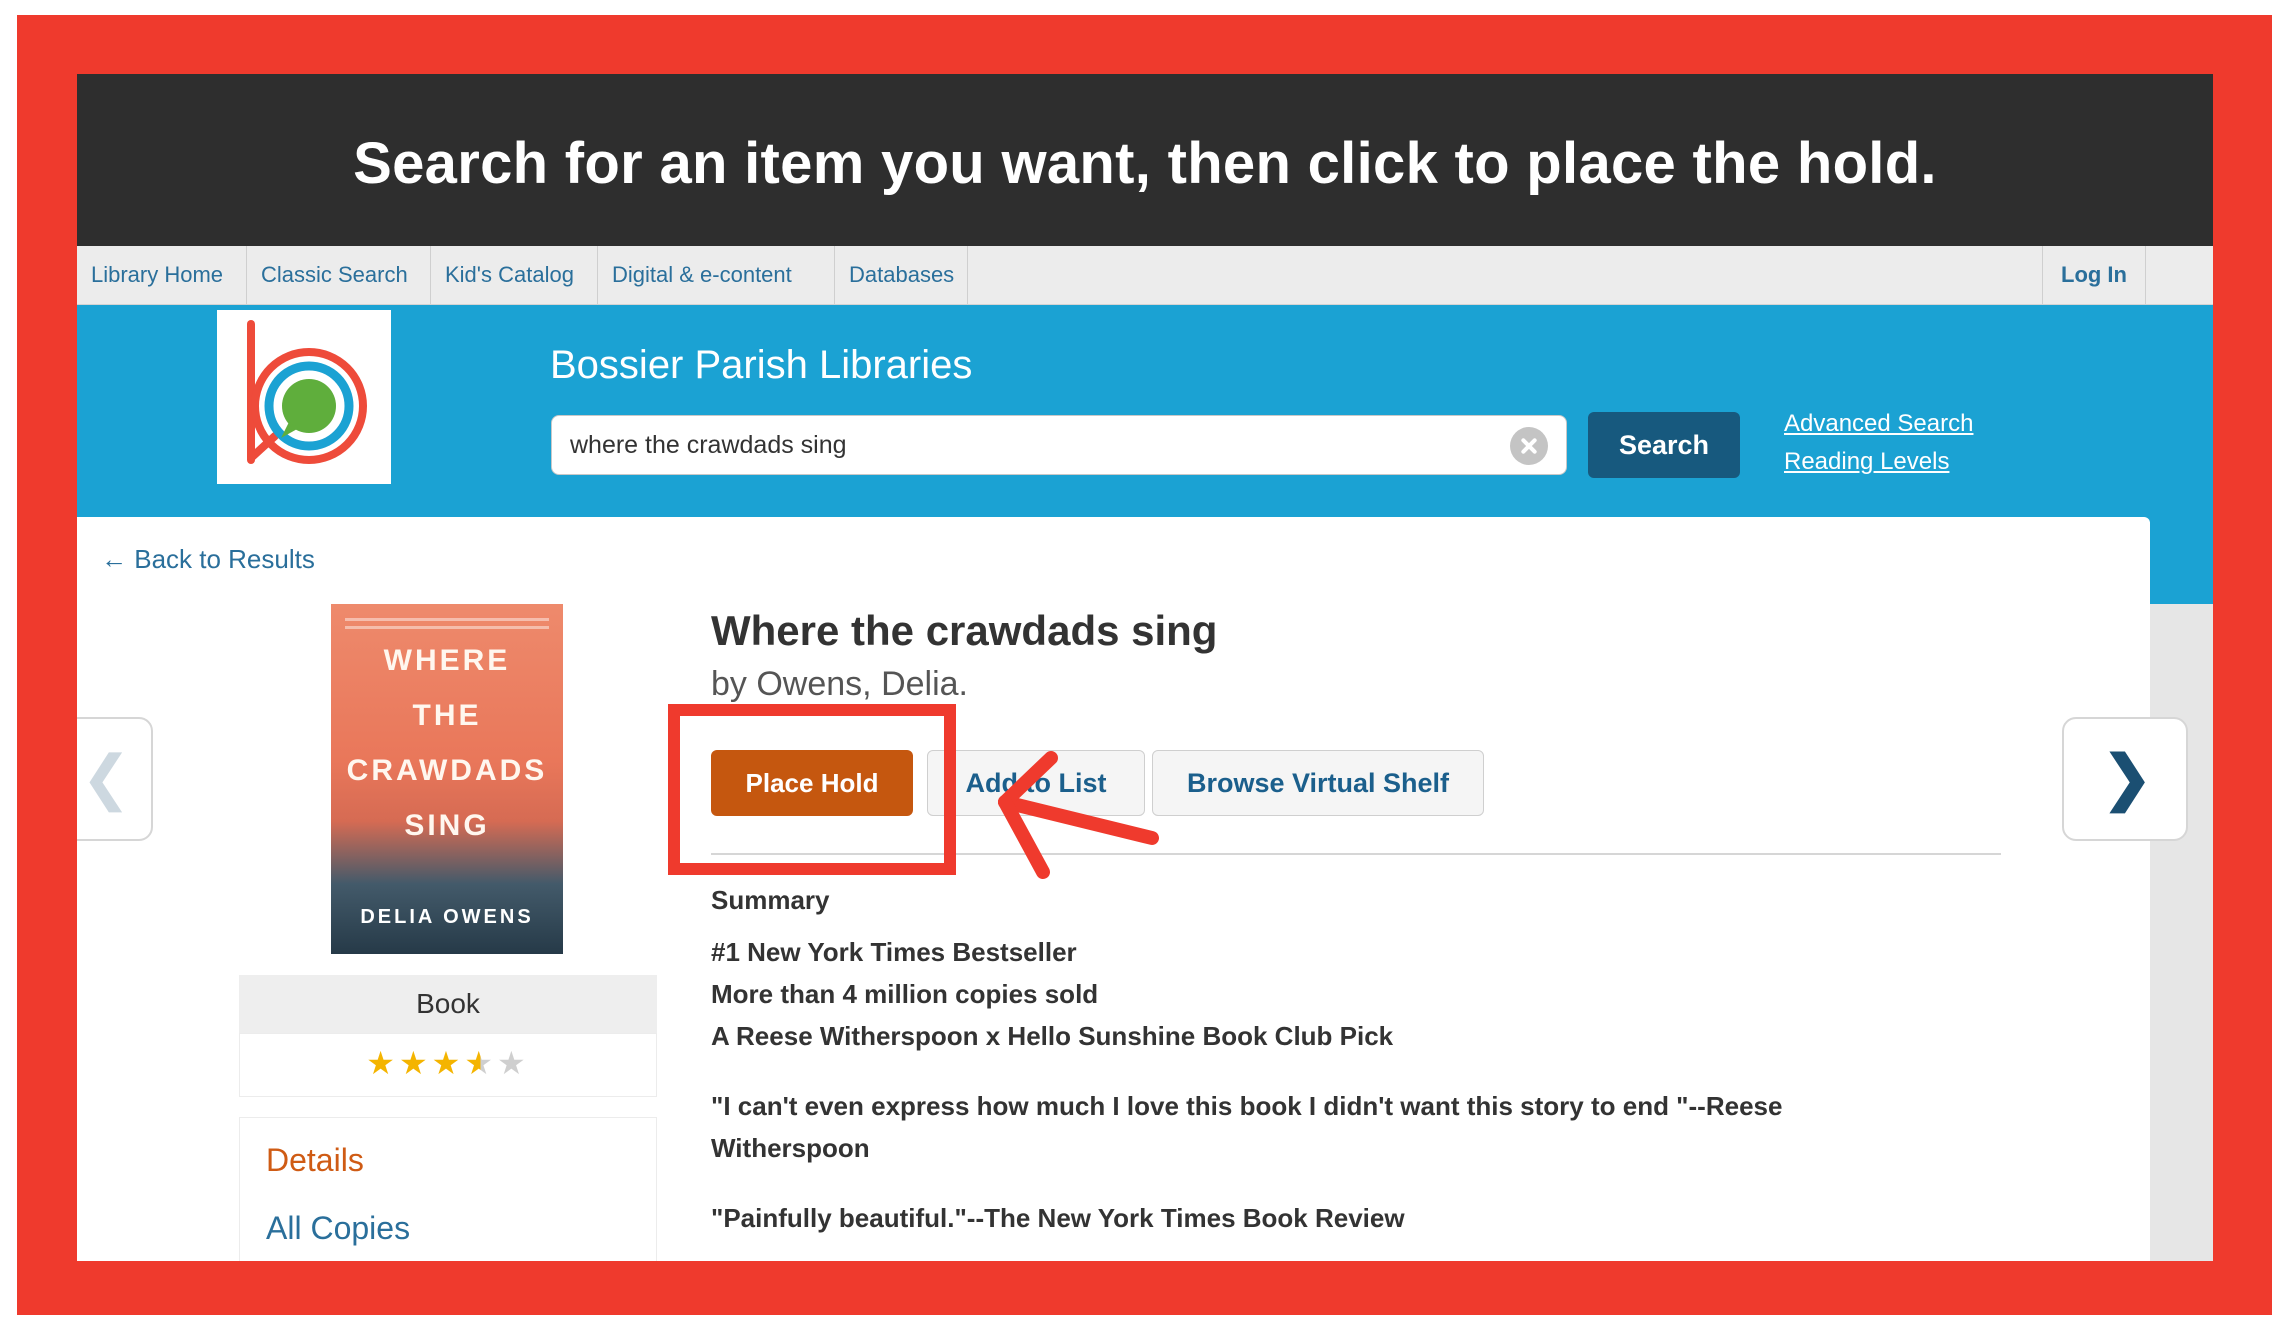 This screenshot has width=2289, height=1318. I want to click on site-title: Bossier Parish Libraries, so click(761, 365).